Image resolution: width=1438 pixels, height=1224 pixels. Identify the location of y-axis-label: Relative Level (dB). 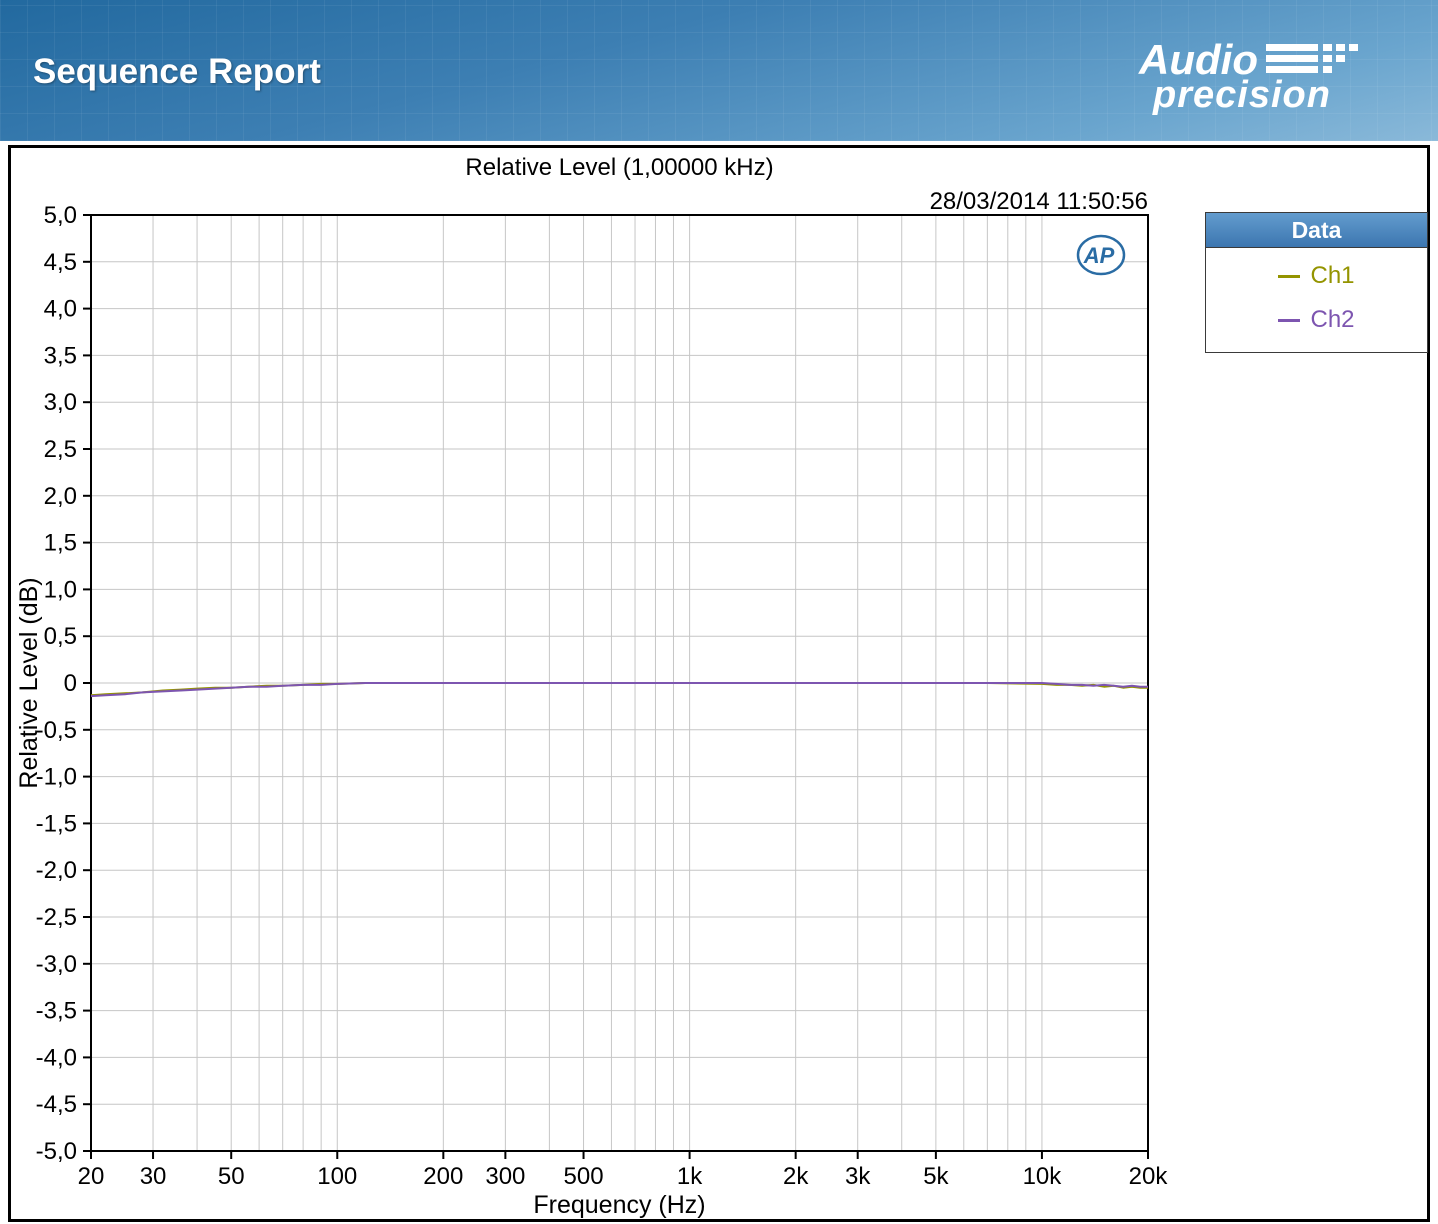
(29, 682).